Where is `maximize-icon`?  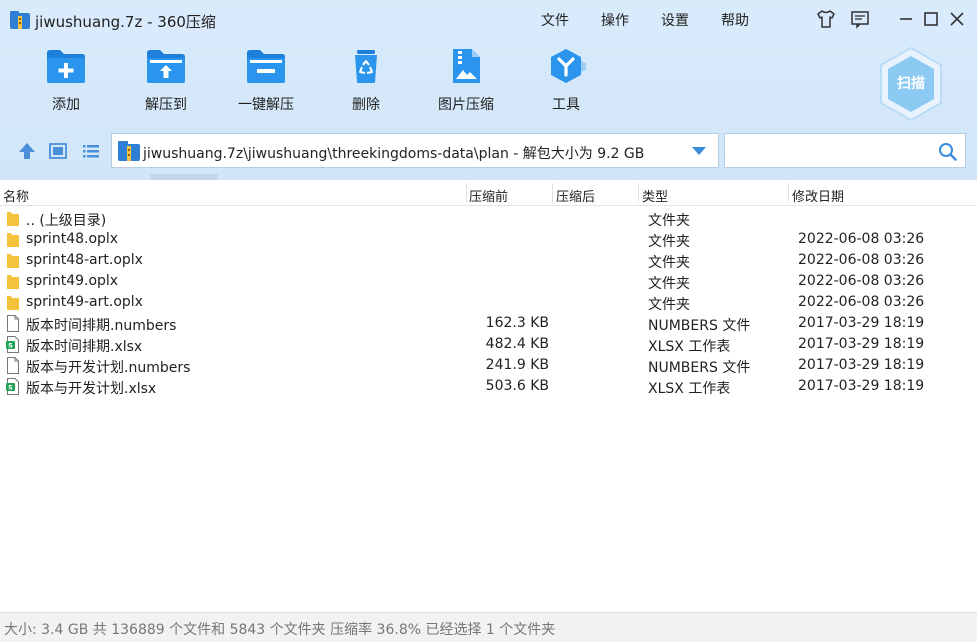
maximize-icon is located at coordinates (931, 19).